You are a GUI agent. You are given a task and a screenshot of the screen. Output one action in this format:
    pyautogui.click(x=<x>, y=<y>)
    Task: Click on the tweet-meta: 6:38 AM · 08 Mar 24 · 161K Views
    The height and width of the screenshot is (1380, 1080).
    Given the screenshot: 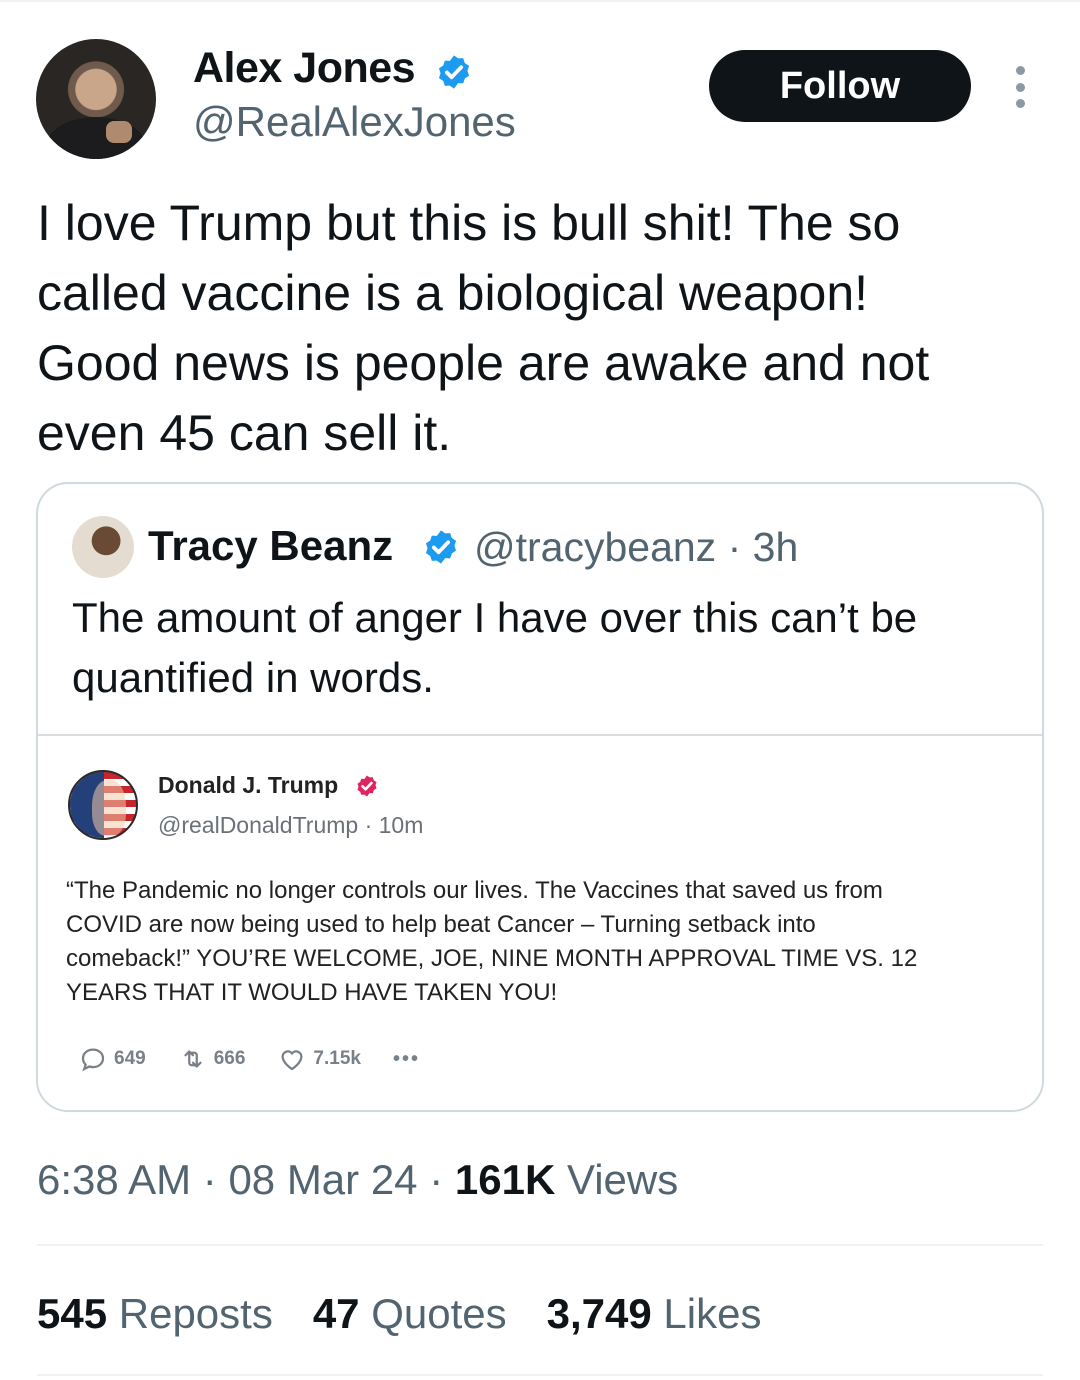 What is the action you would take?
    pyautogui.click(x=357, y=1180)
    